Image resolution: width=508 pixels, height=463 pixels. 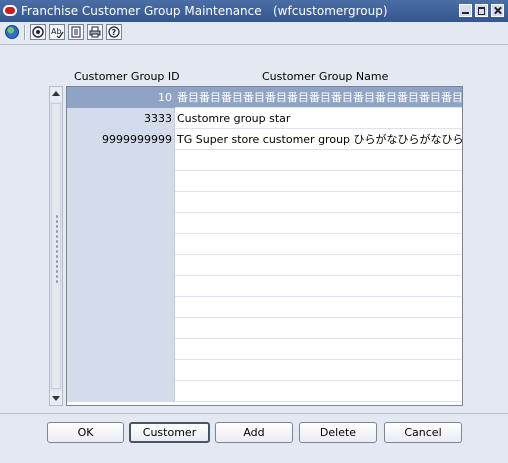 I want to click on close-button, so click(x=497, y=10).